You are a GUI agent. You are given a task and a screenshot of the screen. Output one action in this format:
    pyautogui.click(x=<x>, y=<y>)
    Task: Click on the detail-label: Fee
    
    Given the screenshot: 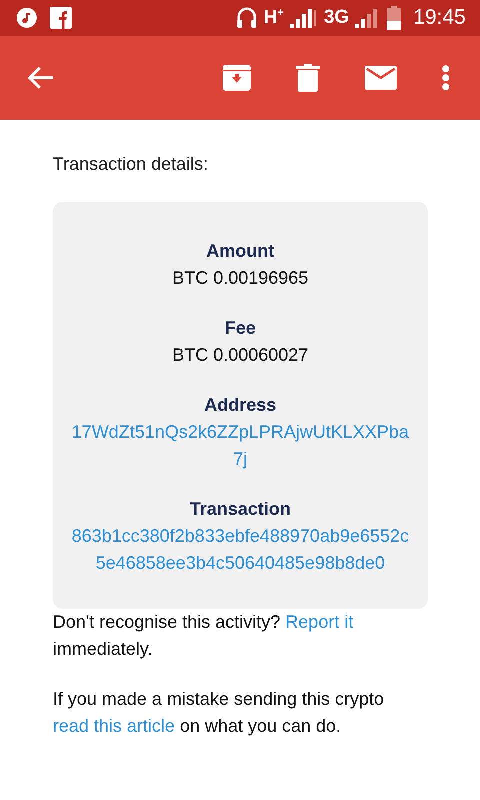 What is the action you would take?
    pyautogui.click(x=240, y=328)
    